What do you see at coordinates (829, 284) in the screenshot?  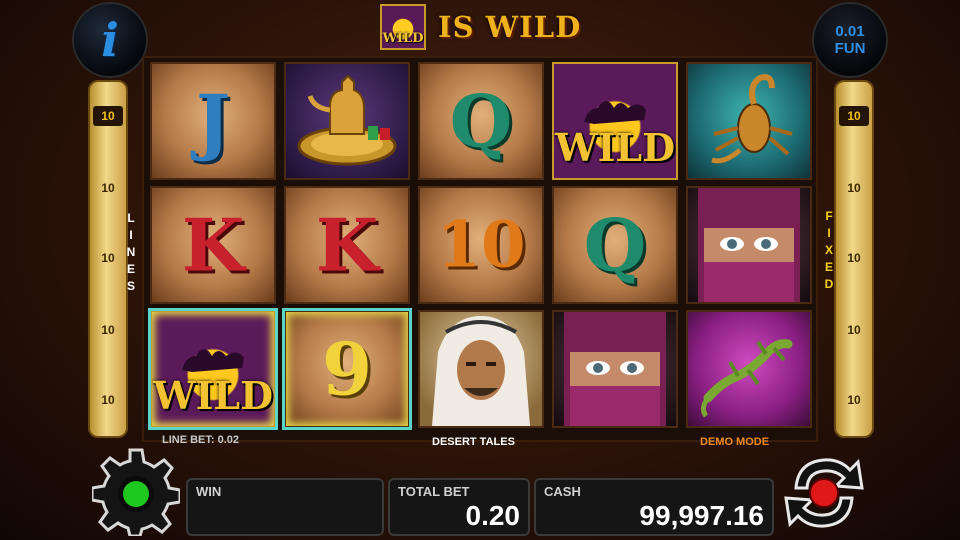 I see `fixed-letter: D` at bounding box center [829, 284].